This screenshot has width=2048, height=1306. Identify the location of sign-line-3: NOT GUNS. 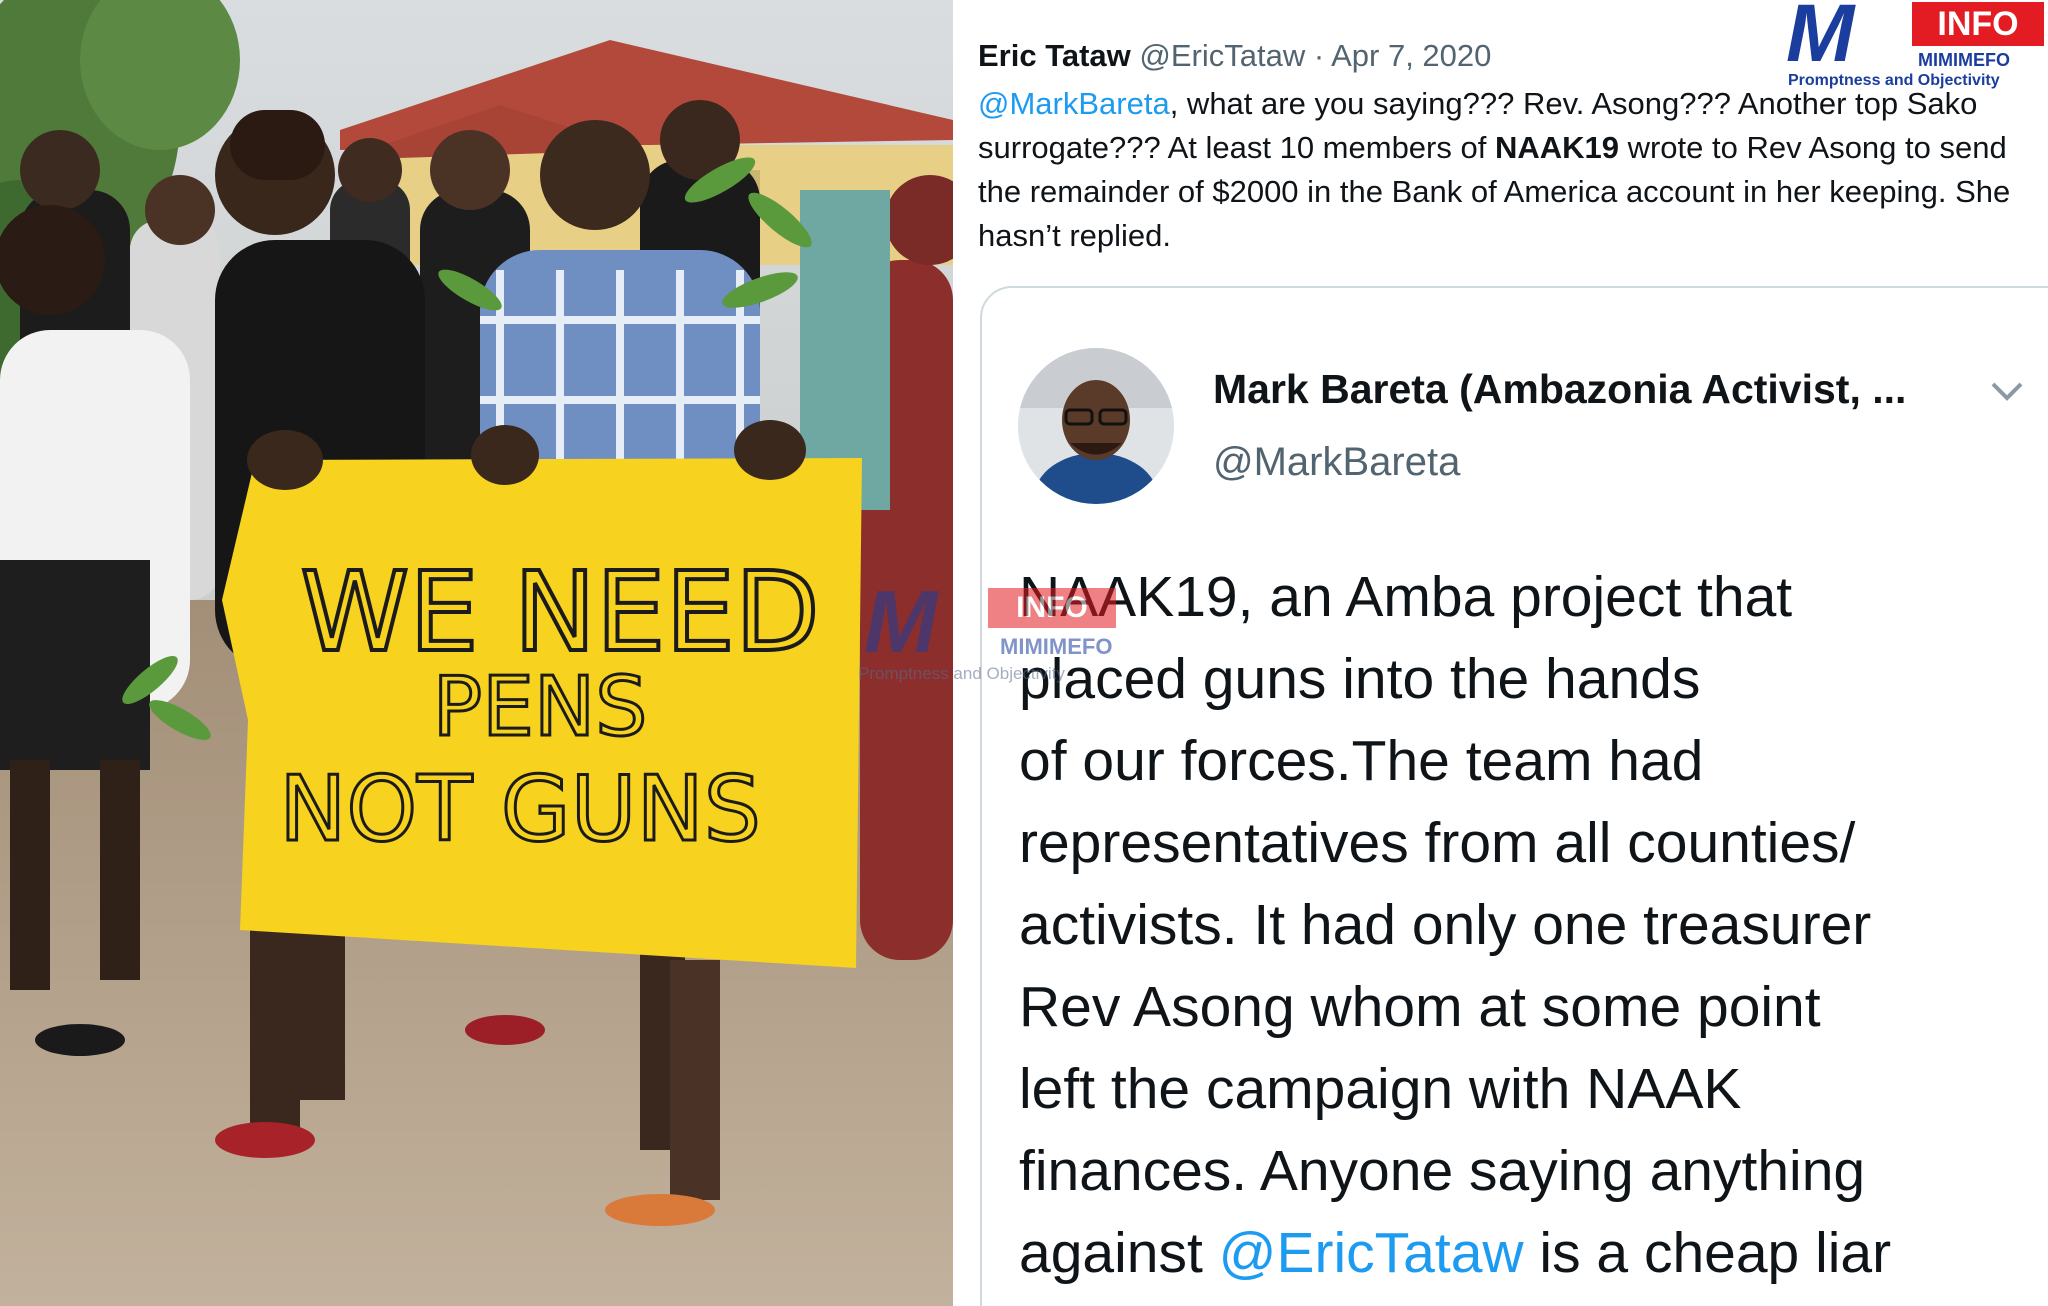
(520, 809).